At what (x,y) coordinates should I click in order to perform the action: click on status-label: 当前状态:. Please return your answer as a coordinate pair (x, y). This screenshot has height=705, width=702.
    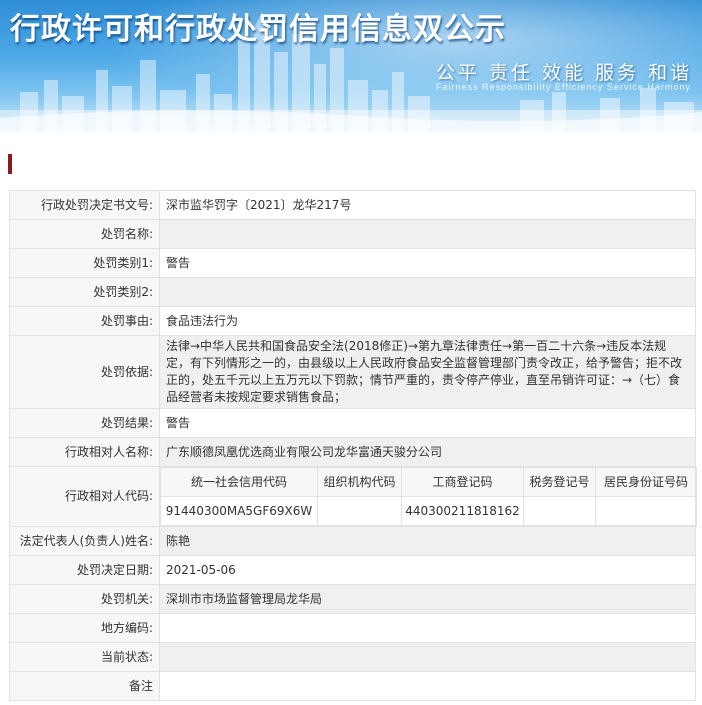
    Looking at the image, I should click on (84, 657).